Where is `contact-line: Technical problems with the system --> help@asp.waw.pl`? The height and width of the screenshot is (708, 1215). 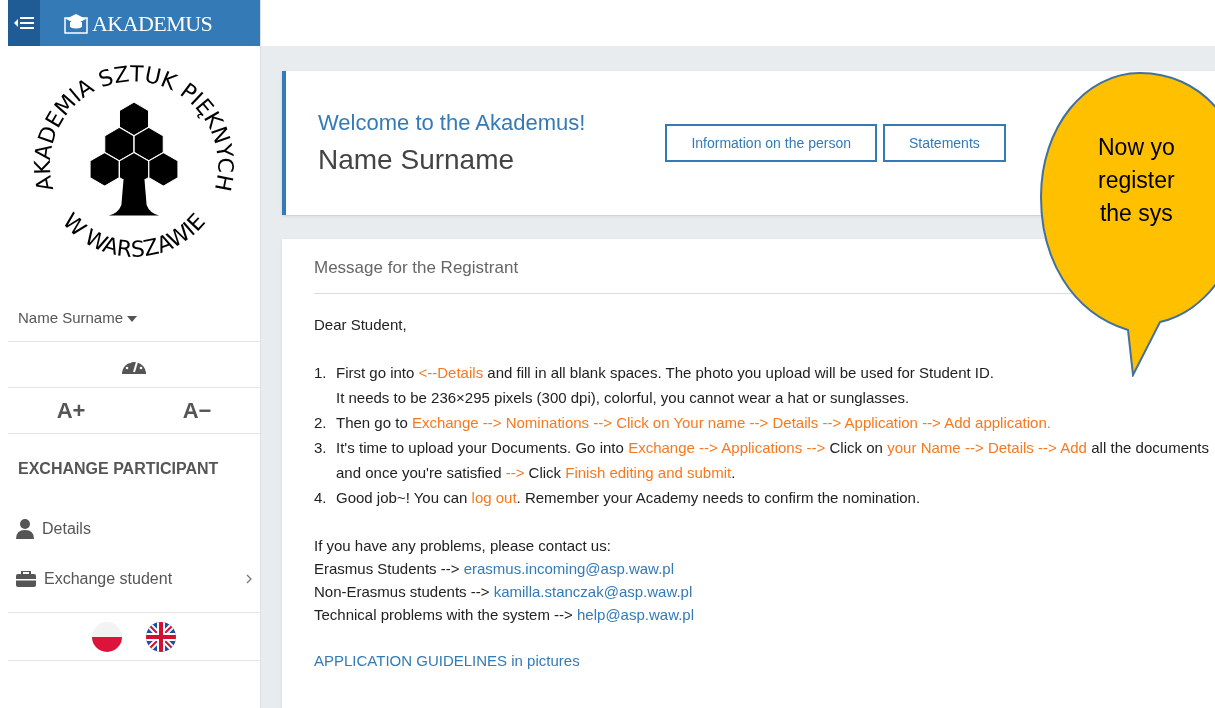 contact-line: Technical problems with the system --> help@asp.waw.pl is located at coordinates (504, 615).